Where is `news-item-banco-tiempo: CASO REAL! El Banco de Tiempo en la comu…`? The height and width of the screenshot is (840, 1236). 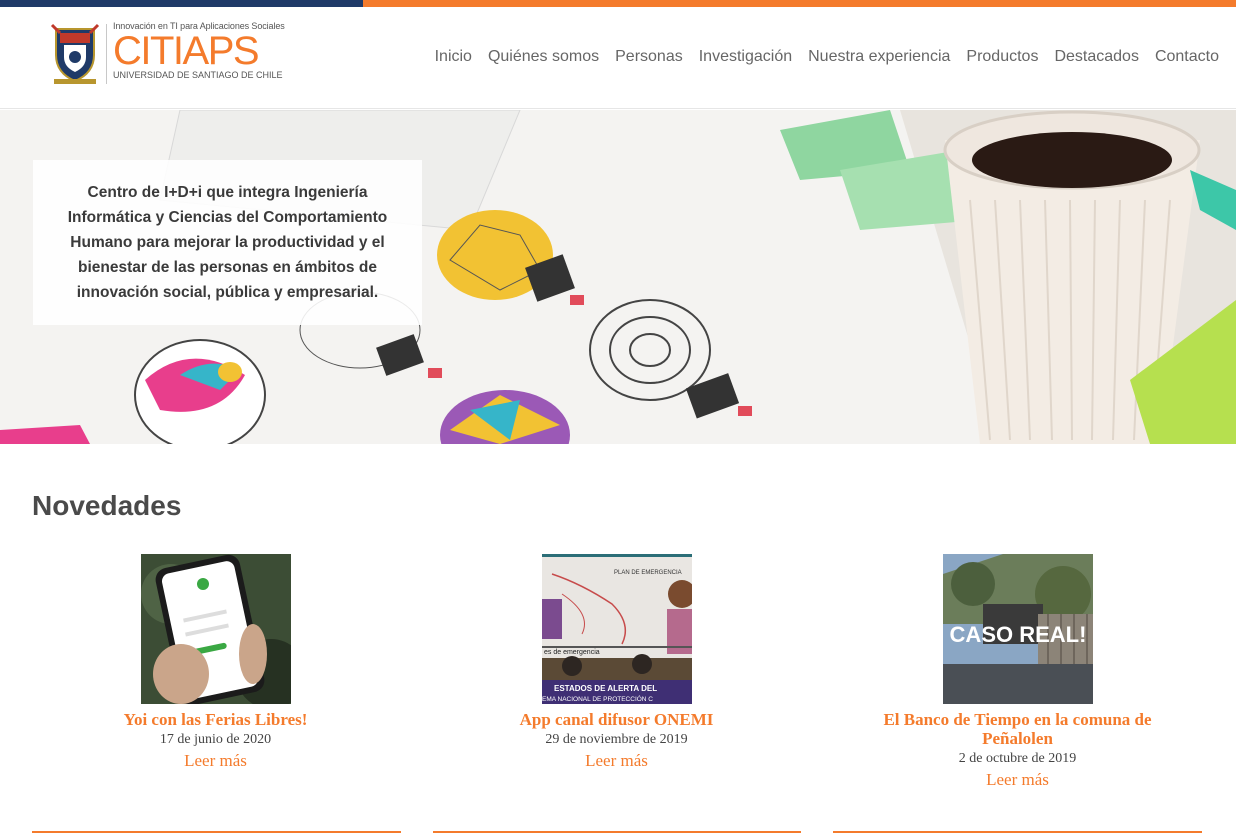 news-item-banco-tiempo: CASO REAL! El Banco de Tiempo en la comu… is located at coordinates (1017, 672).